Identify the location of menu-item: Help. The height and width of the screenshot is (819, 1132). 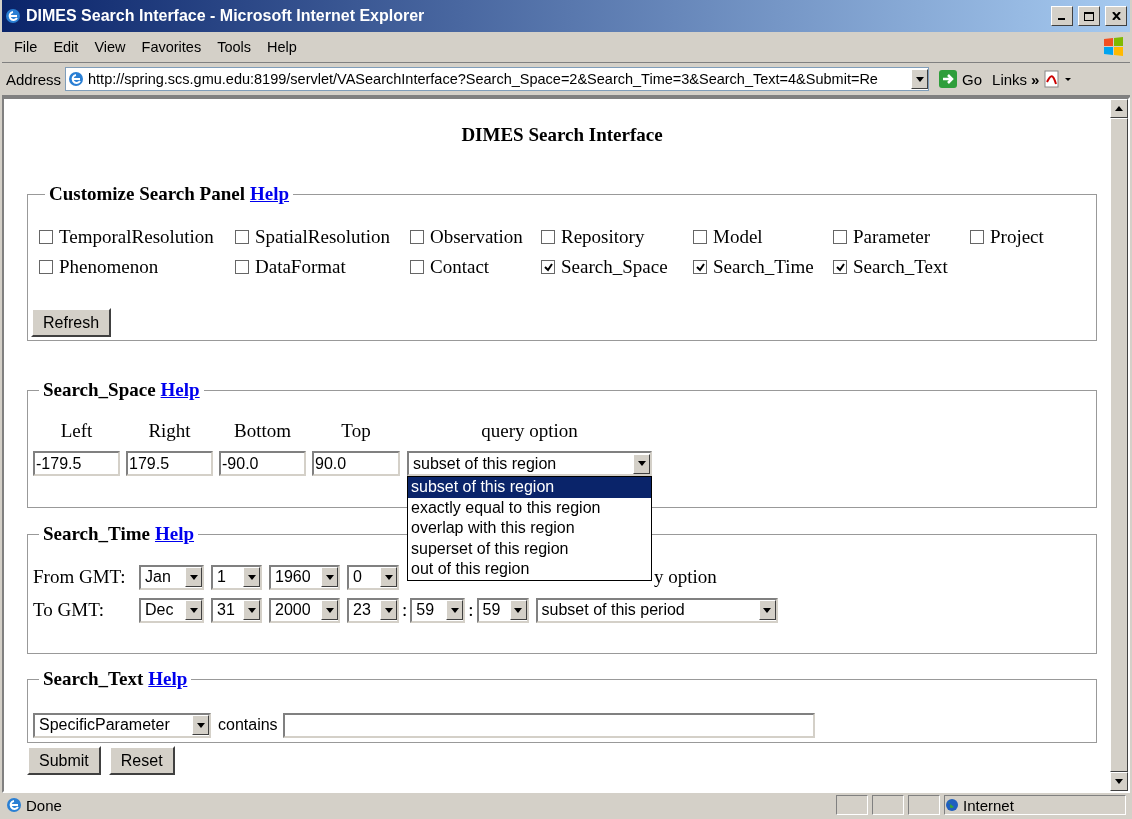
(282, 47).